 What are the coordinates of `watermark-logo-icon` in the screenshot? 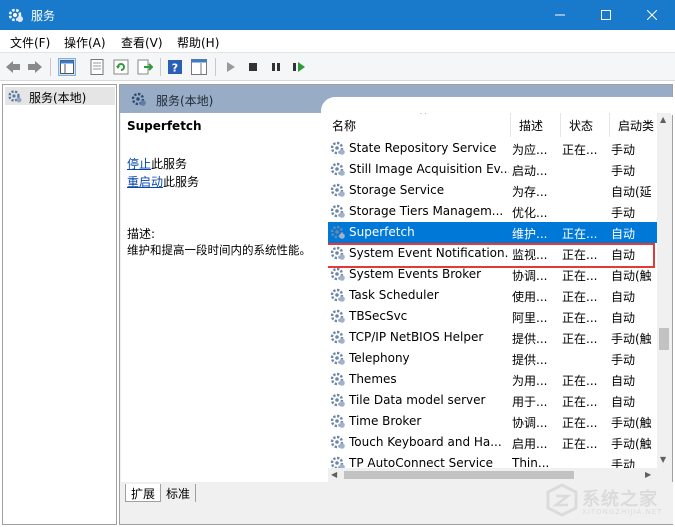 It's located at (562, 500).